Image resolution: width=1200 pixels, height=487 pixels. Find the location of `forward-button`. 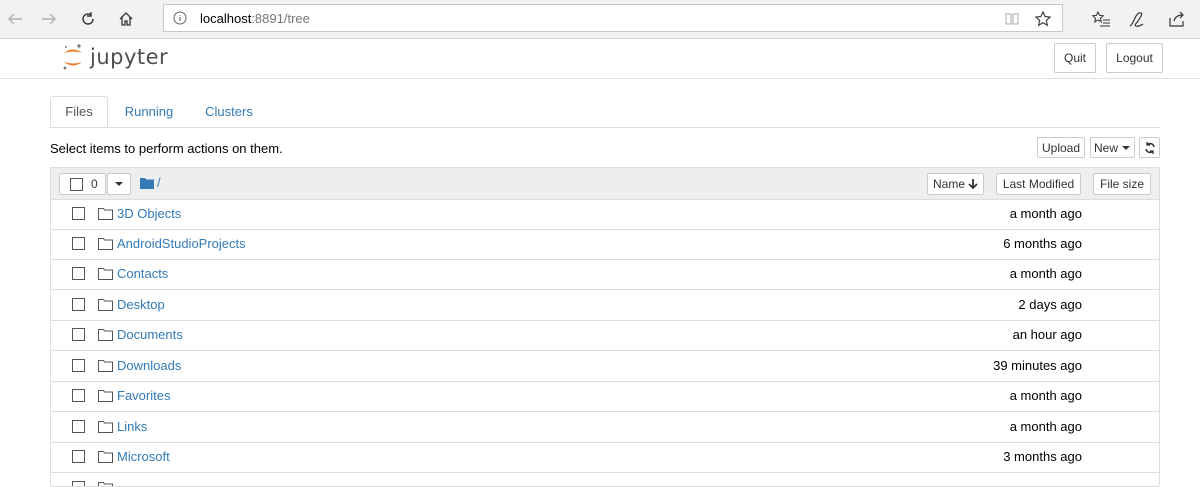

forward-button is located at coordinates (49, 19).